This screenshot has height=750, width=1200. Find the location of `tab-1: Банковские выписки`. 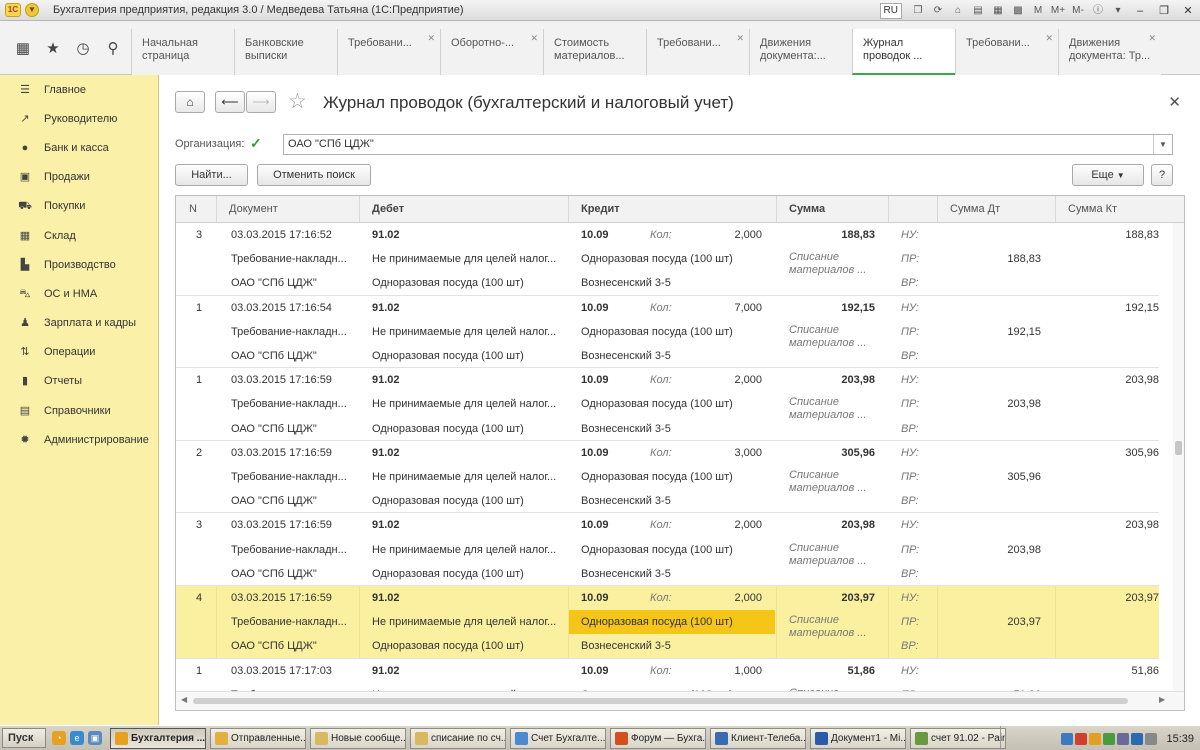

tab-1: Банковские выписки is located at coordinates (285, 52).